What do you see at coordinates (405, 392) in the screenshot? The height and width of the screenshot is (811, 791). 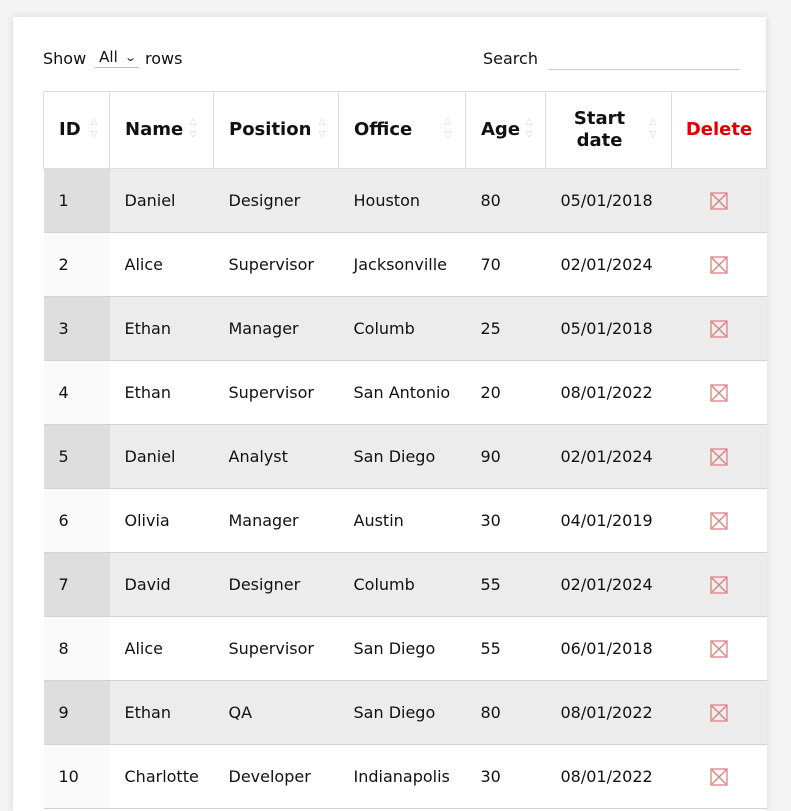 I see `table-row: 4 Ethan Supervisor San Antonio 20 08/01/2022` at bounding box center [405, 392].